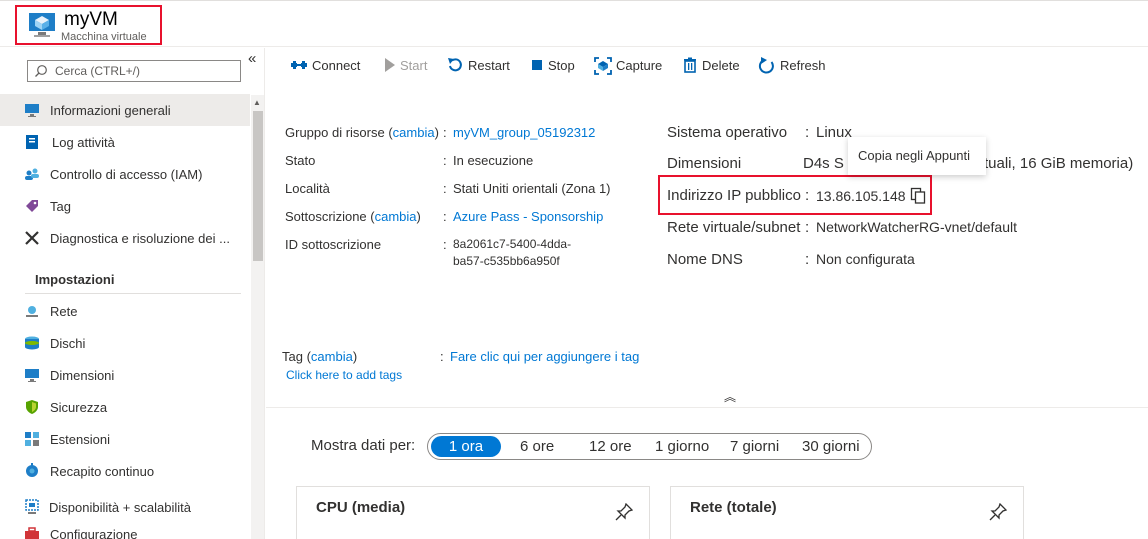 The height and width of the screenshot is (539, 1148). I want to click on sidebar-item-configuration: Configurazione, so click(125, 528).